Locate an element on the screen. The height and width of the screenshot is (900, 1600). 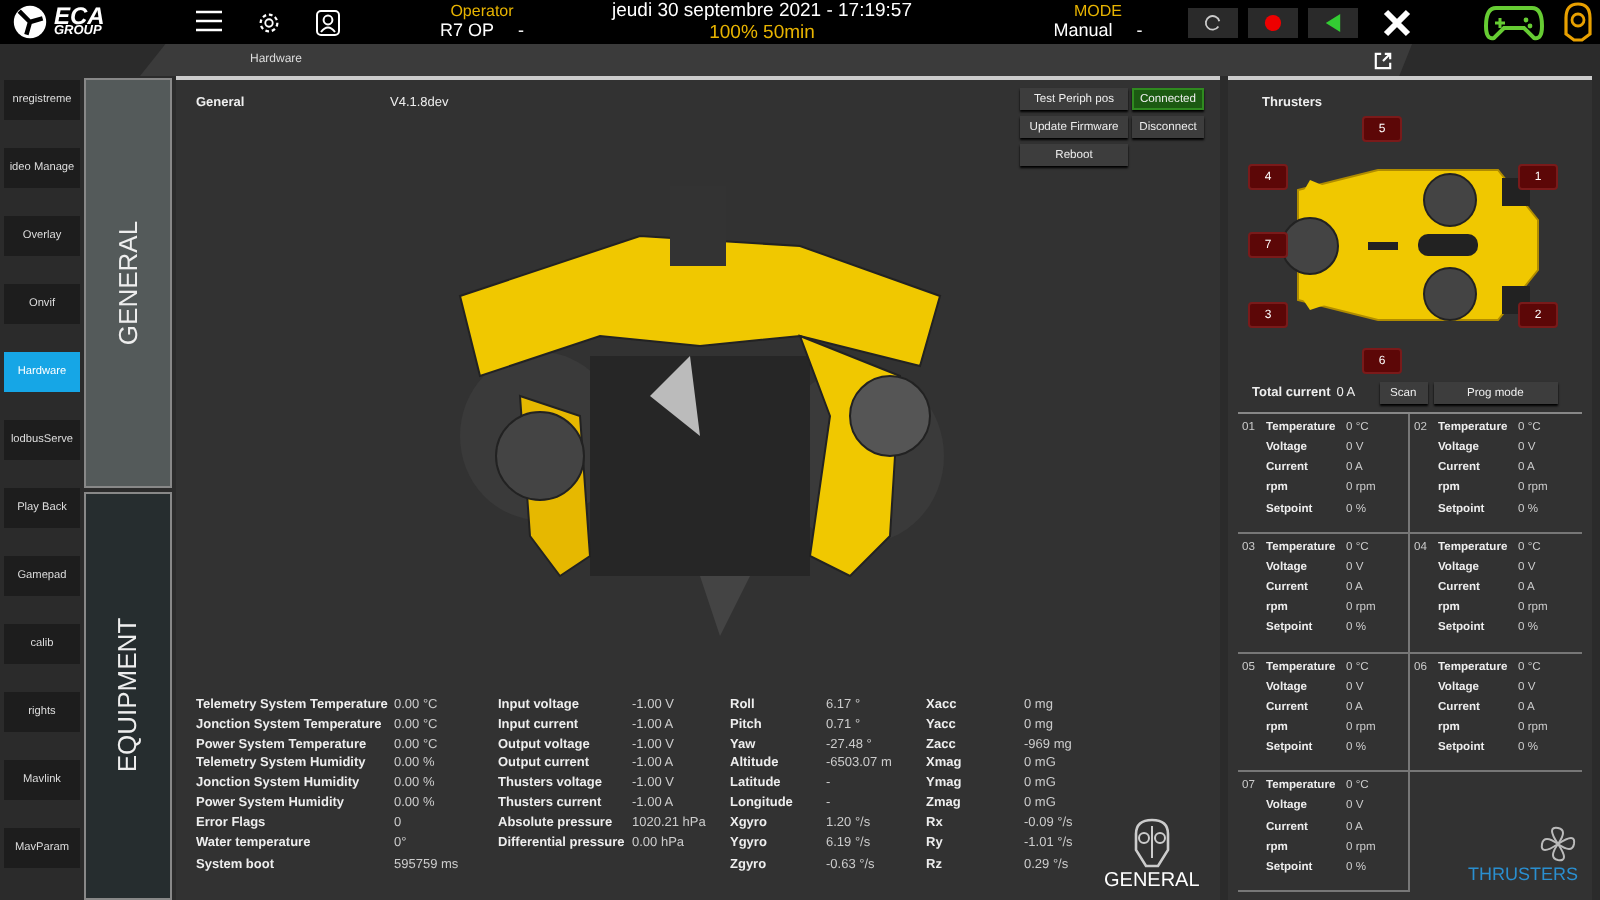
menu-icon is located at coordinates (209, 20).